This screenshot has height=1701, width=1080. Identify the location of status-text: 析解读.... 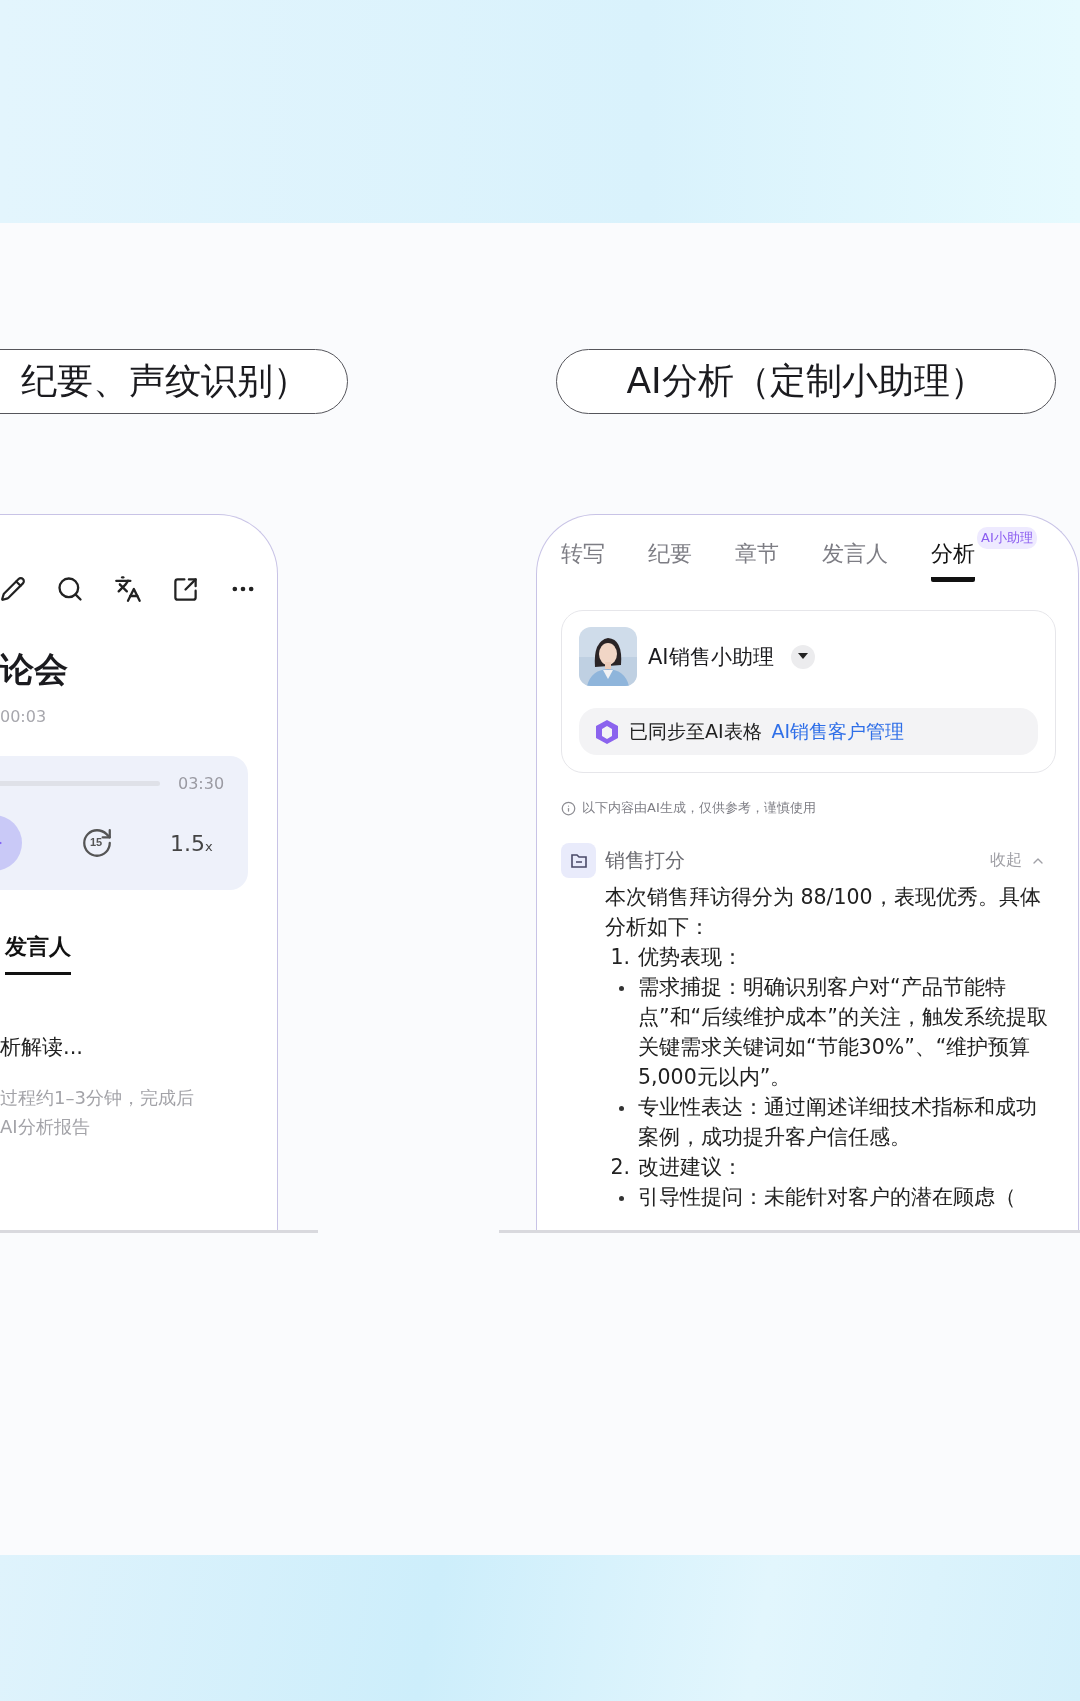
(42, 1047).